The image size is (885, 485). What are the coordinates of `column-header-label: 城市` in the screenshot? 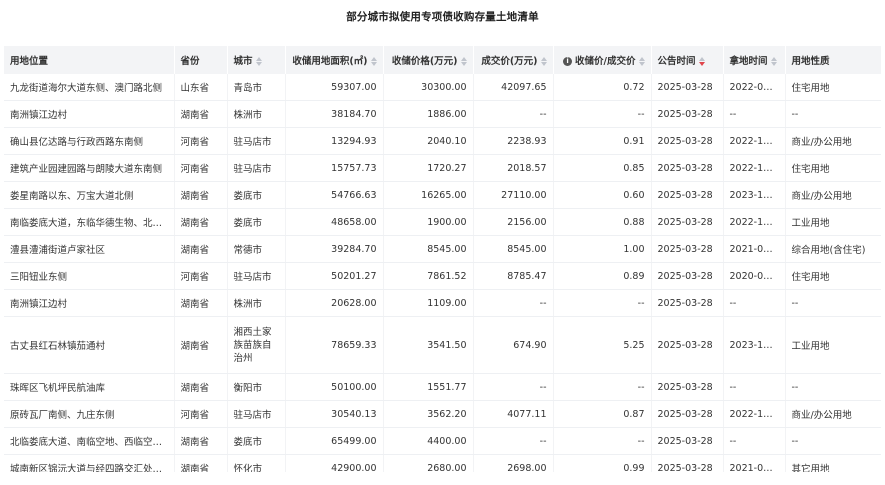 It's located at (243, 61).